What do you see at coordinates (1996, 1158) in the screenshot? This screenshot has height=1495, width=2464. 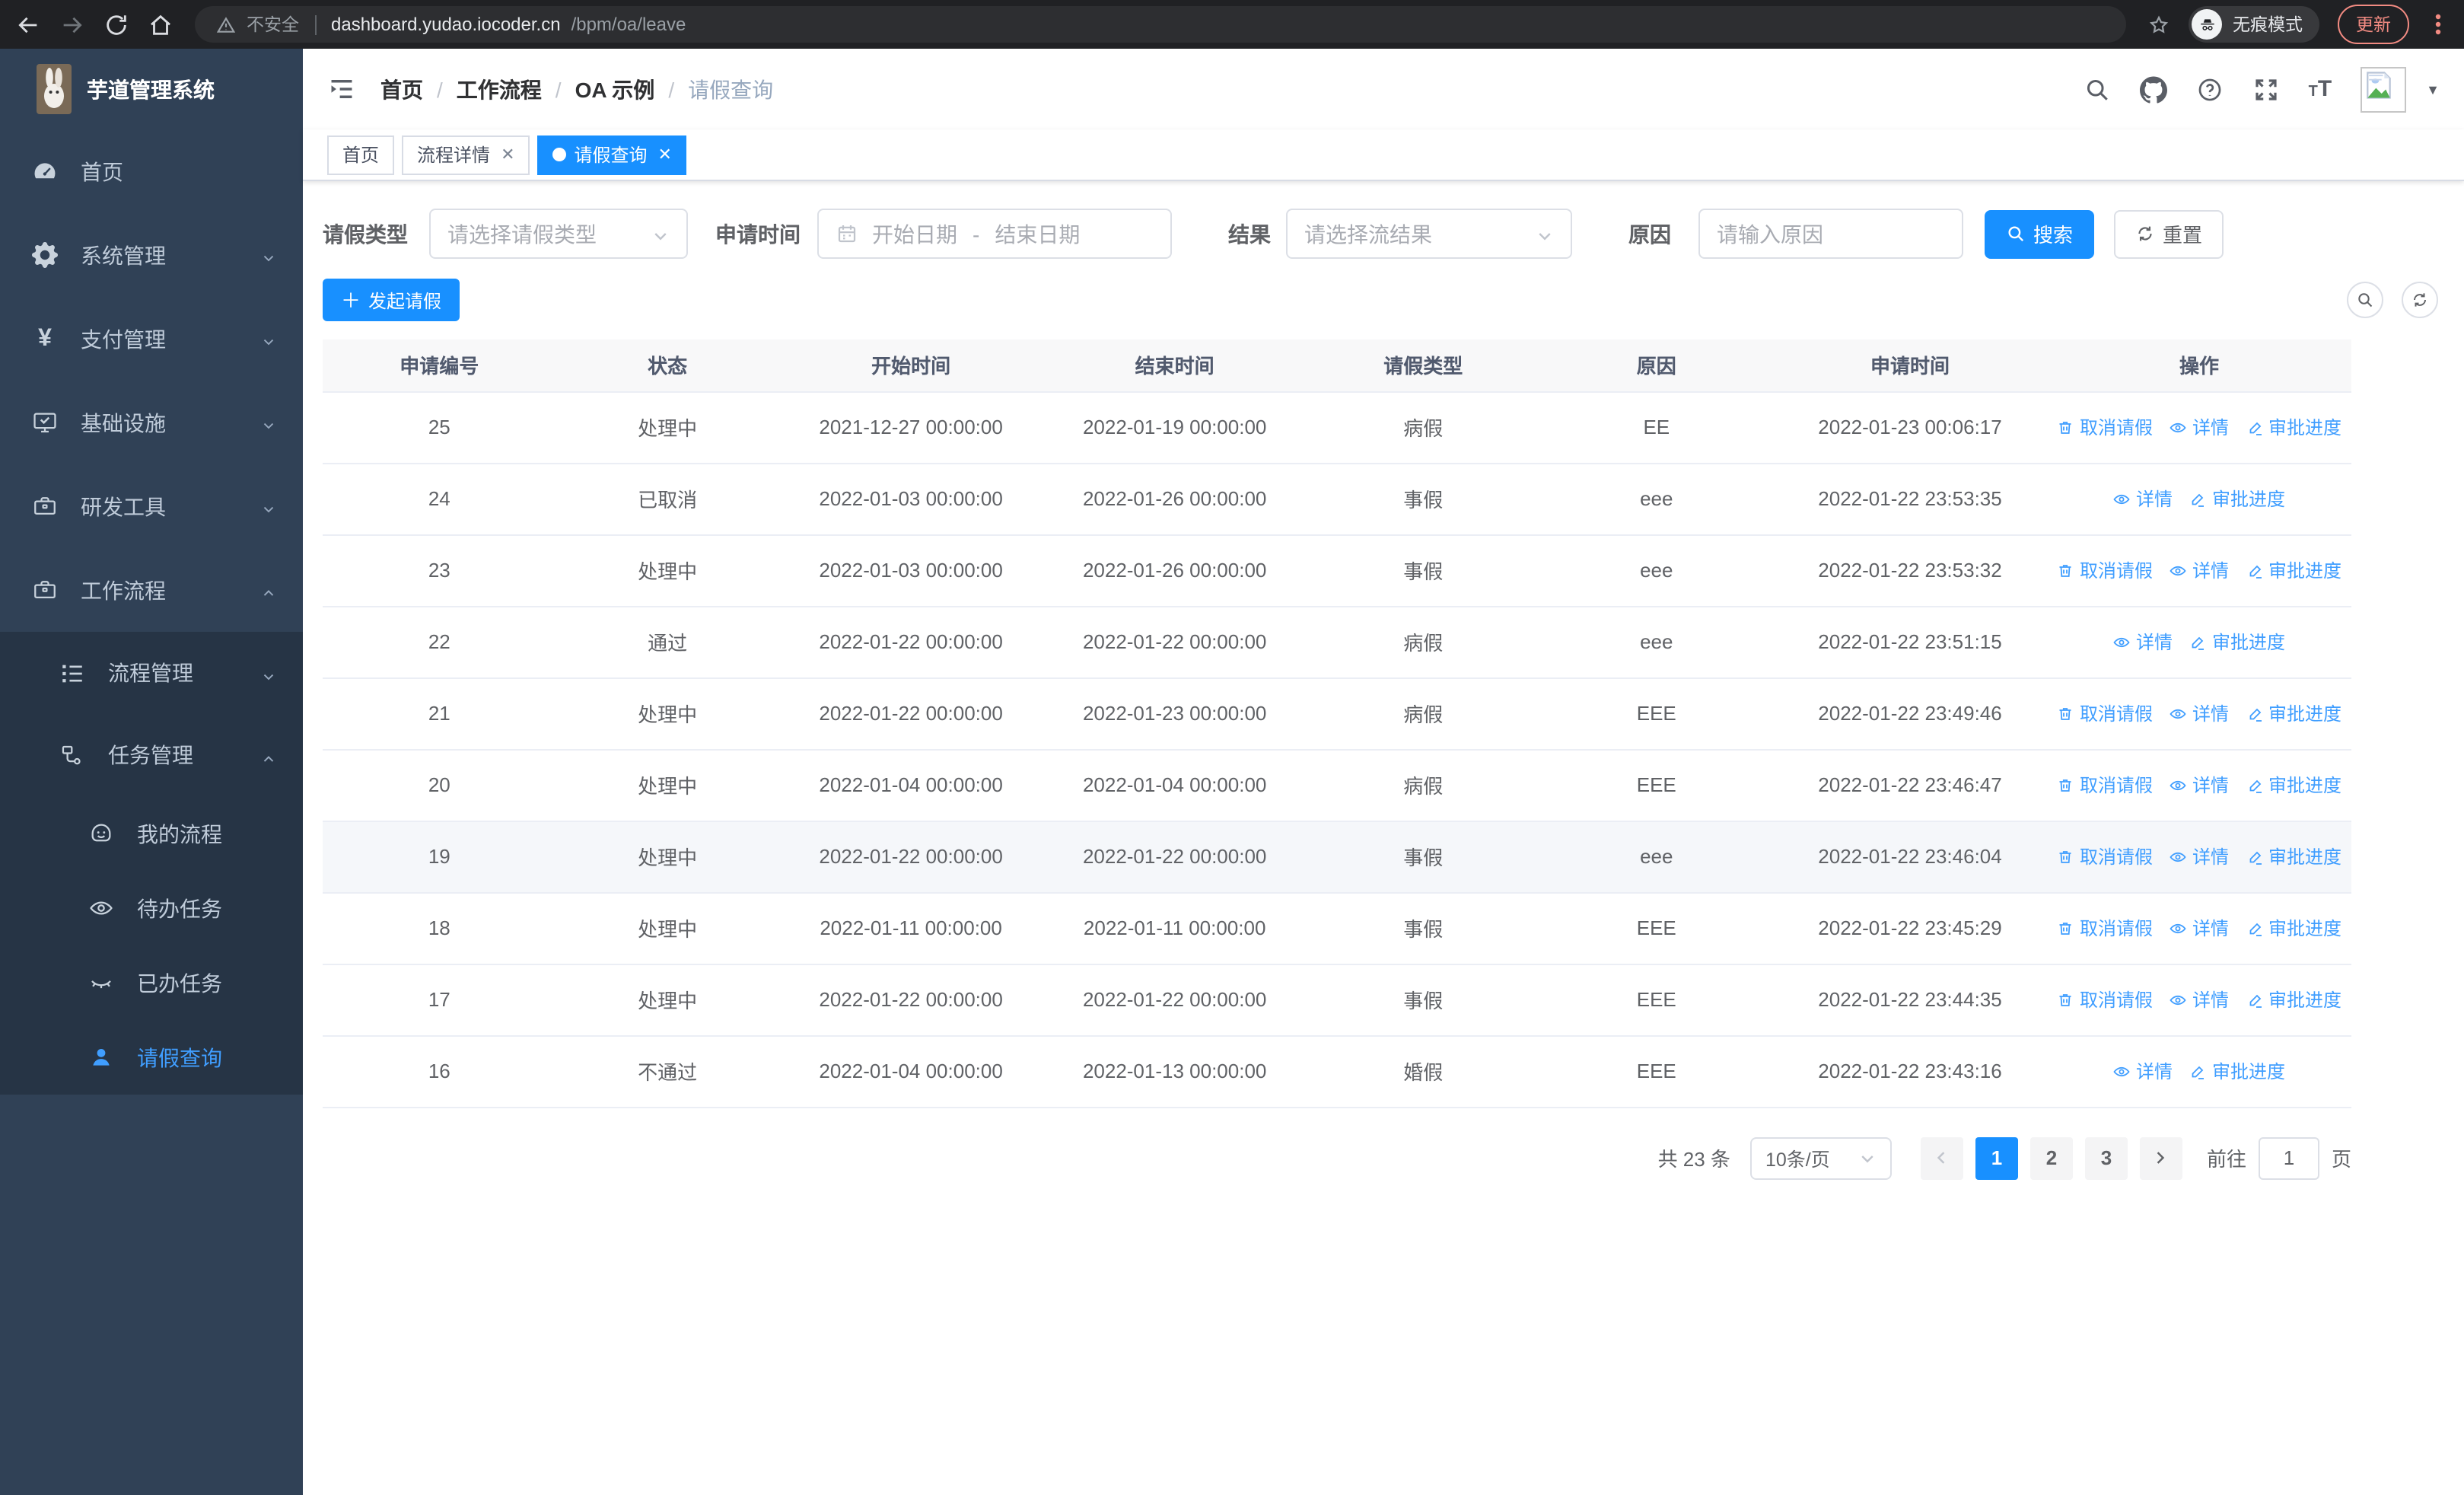 I see `page-button-1: 1` at bounding box center [1996, 1158].